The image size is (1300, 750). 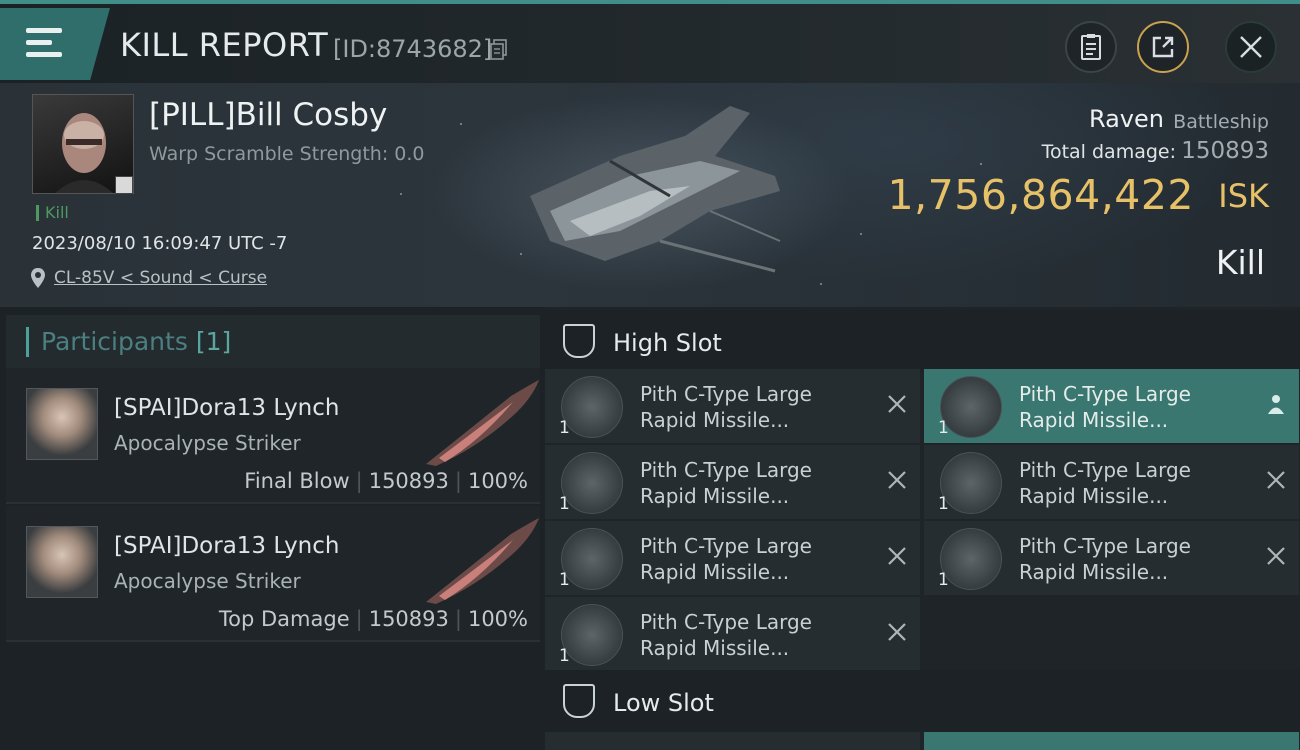 I want to click on high-slot-header: High Slot, so click(x=922, y=341).